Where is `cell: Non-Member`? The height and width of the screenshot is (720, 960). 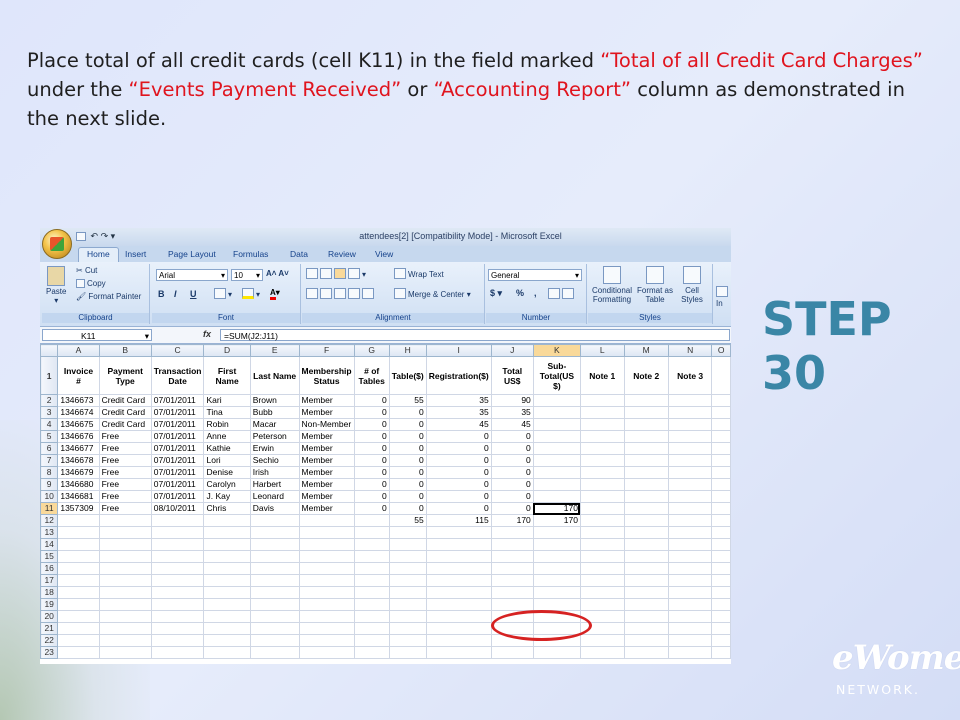
cell: Non-Member is located at coordinates (326, 424).